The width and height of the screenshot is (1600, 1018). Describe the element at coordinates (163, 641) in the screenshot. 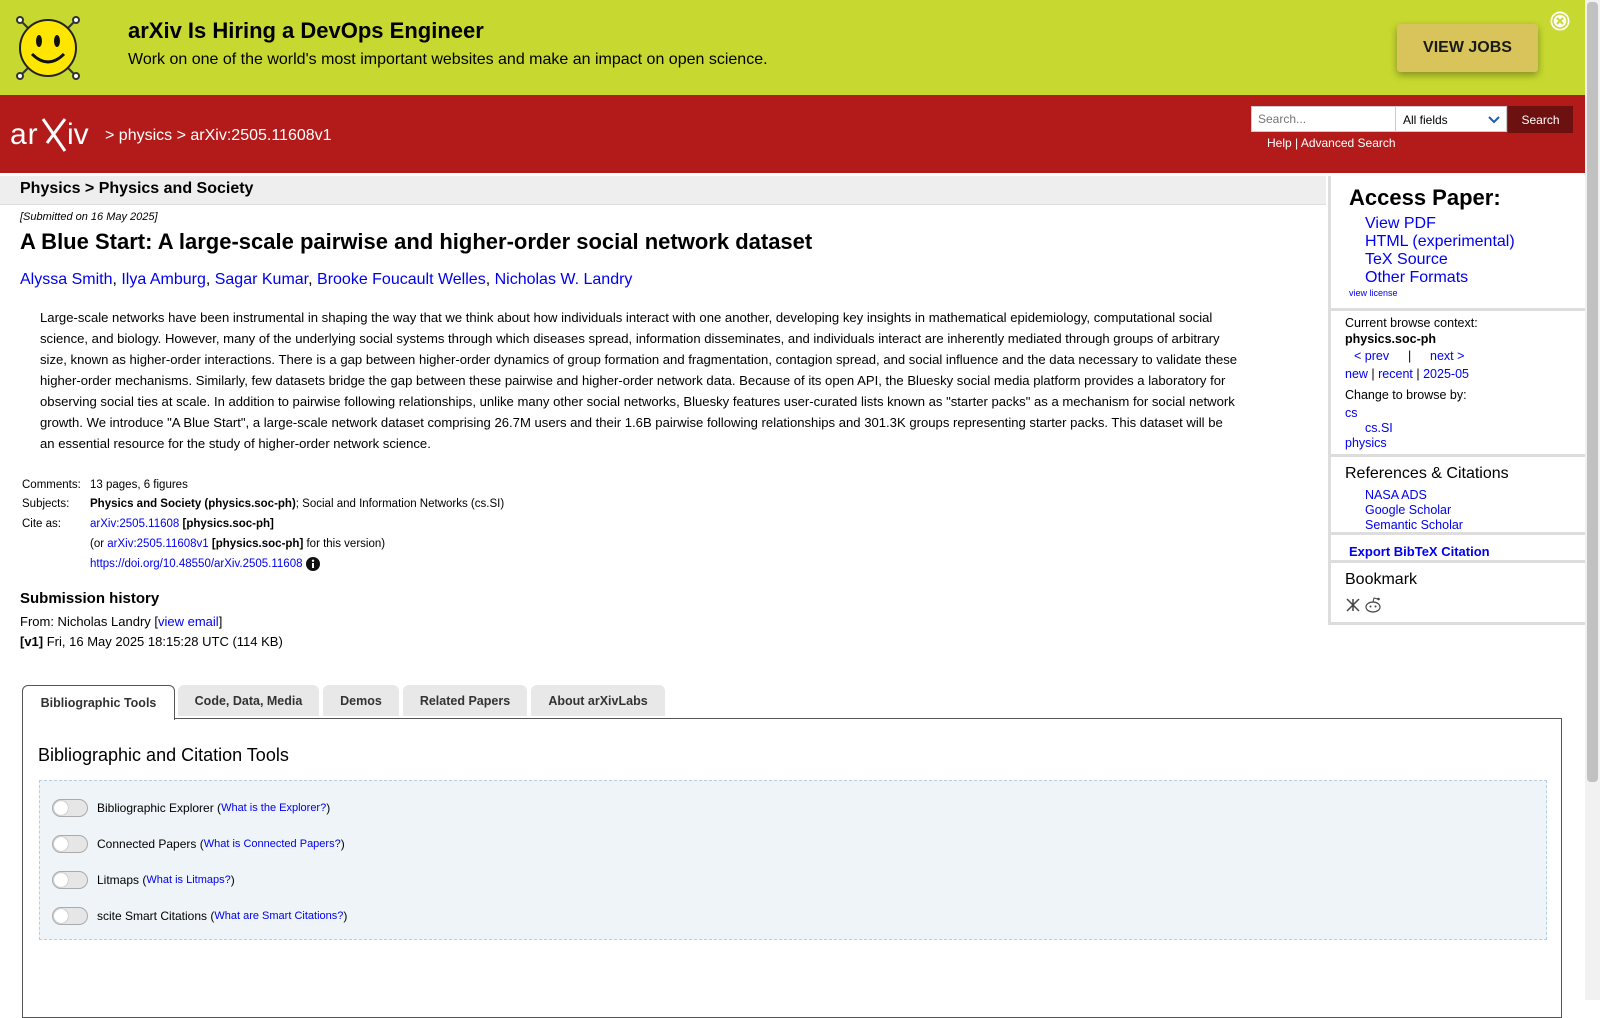

I see `version-details: Fri, 16 May 2025 18:15:28 UTC (114 KB)` at that location.